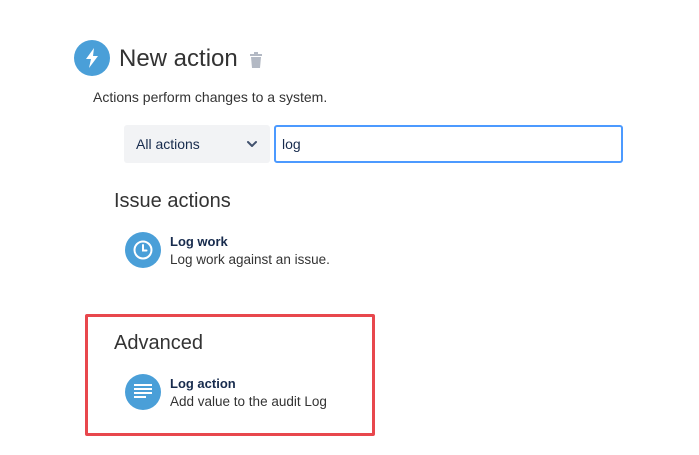 The height and width of the screenshot is (455, 699). Describe the element at coordinates (256, 60) in the screenshot. I see `trash-icon` at that location.